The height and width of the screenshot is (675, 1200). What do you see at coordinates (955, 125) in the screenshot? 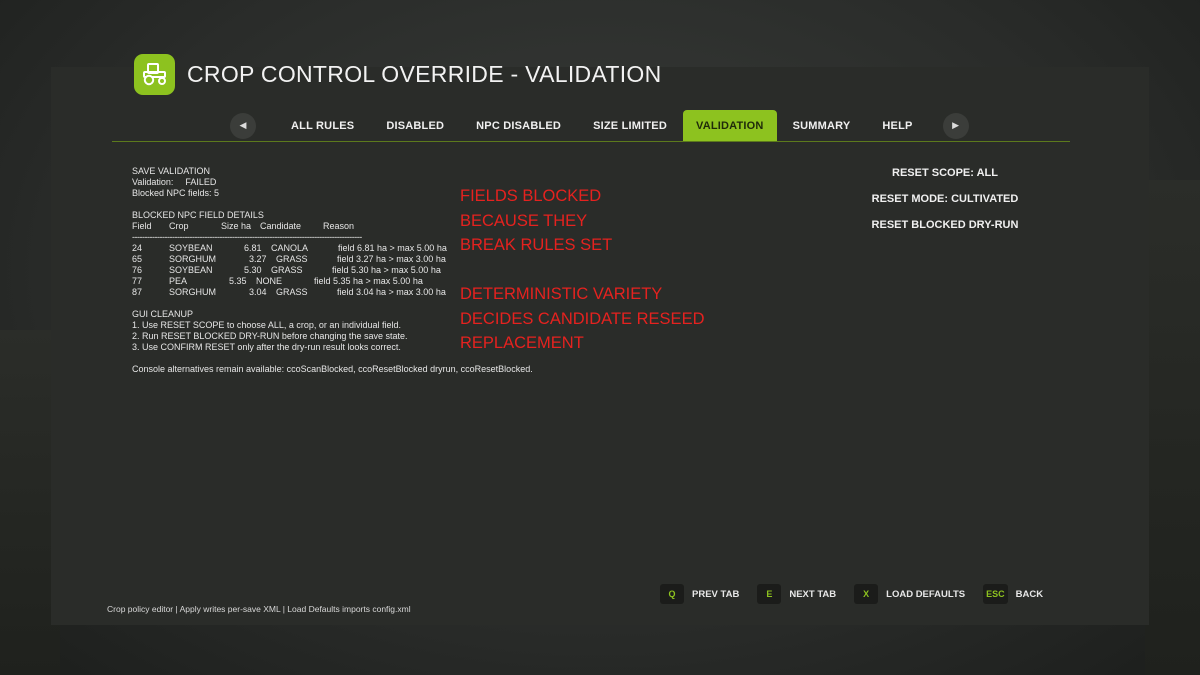
I see `next-tab-arrow-icon: ▶` at bounding box center [955, 125].